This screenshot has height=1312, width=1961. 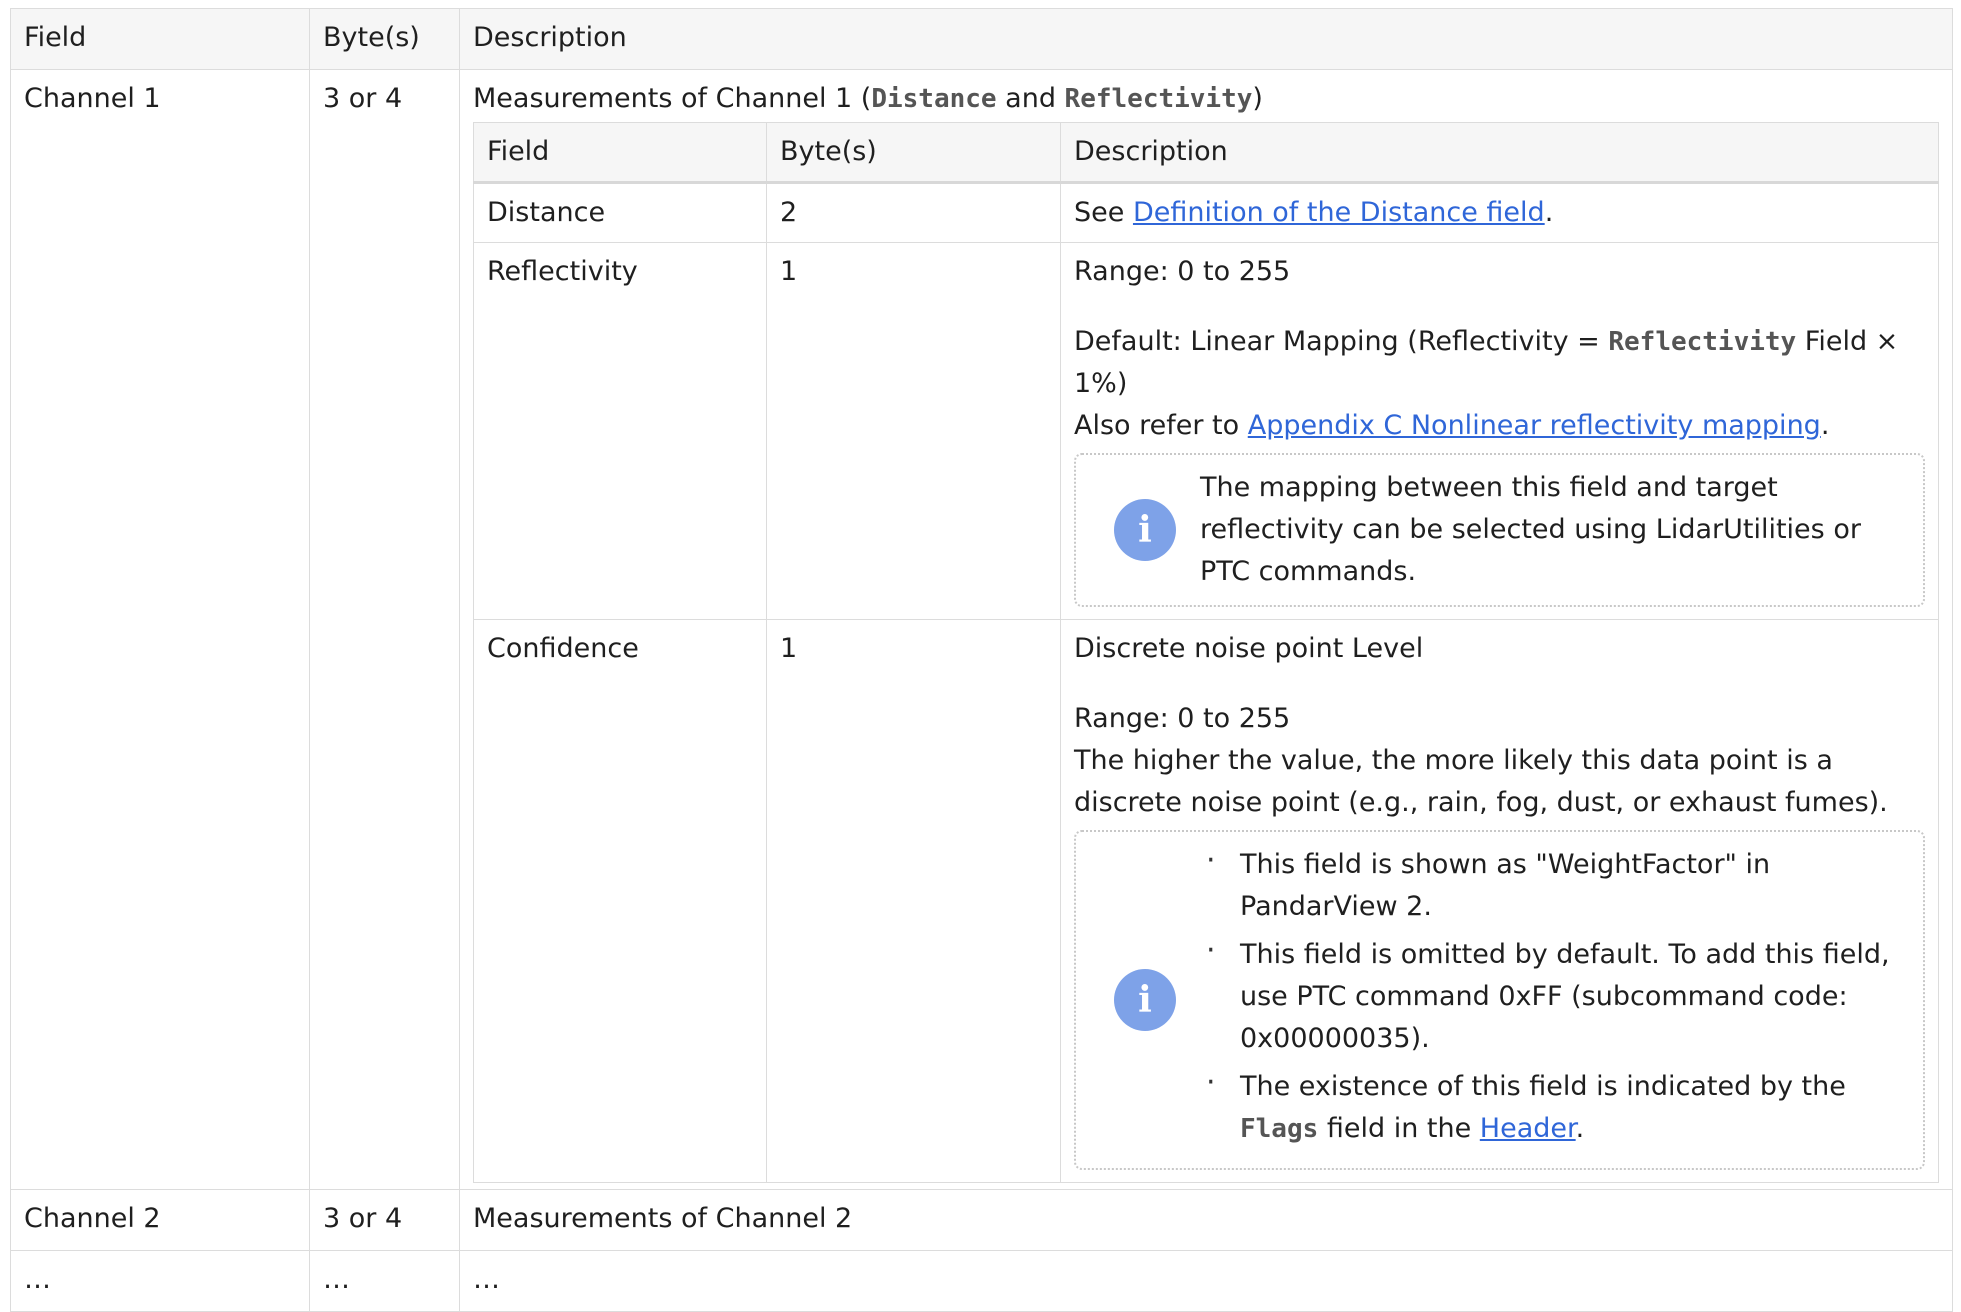 What do you see at coordinates (1206, 1220) in the screenshot?
I see `cell-channel-2-description: Measurements of Channel 2` at bounding box center [1206, 1220].